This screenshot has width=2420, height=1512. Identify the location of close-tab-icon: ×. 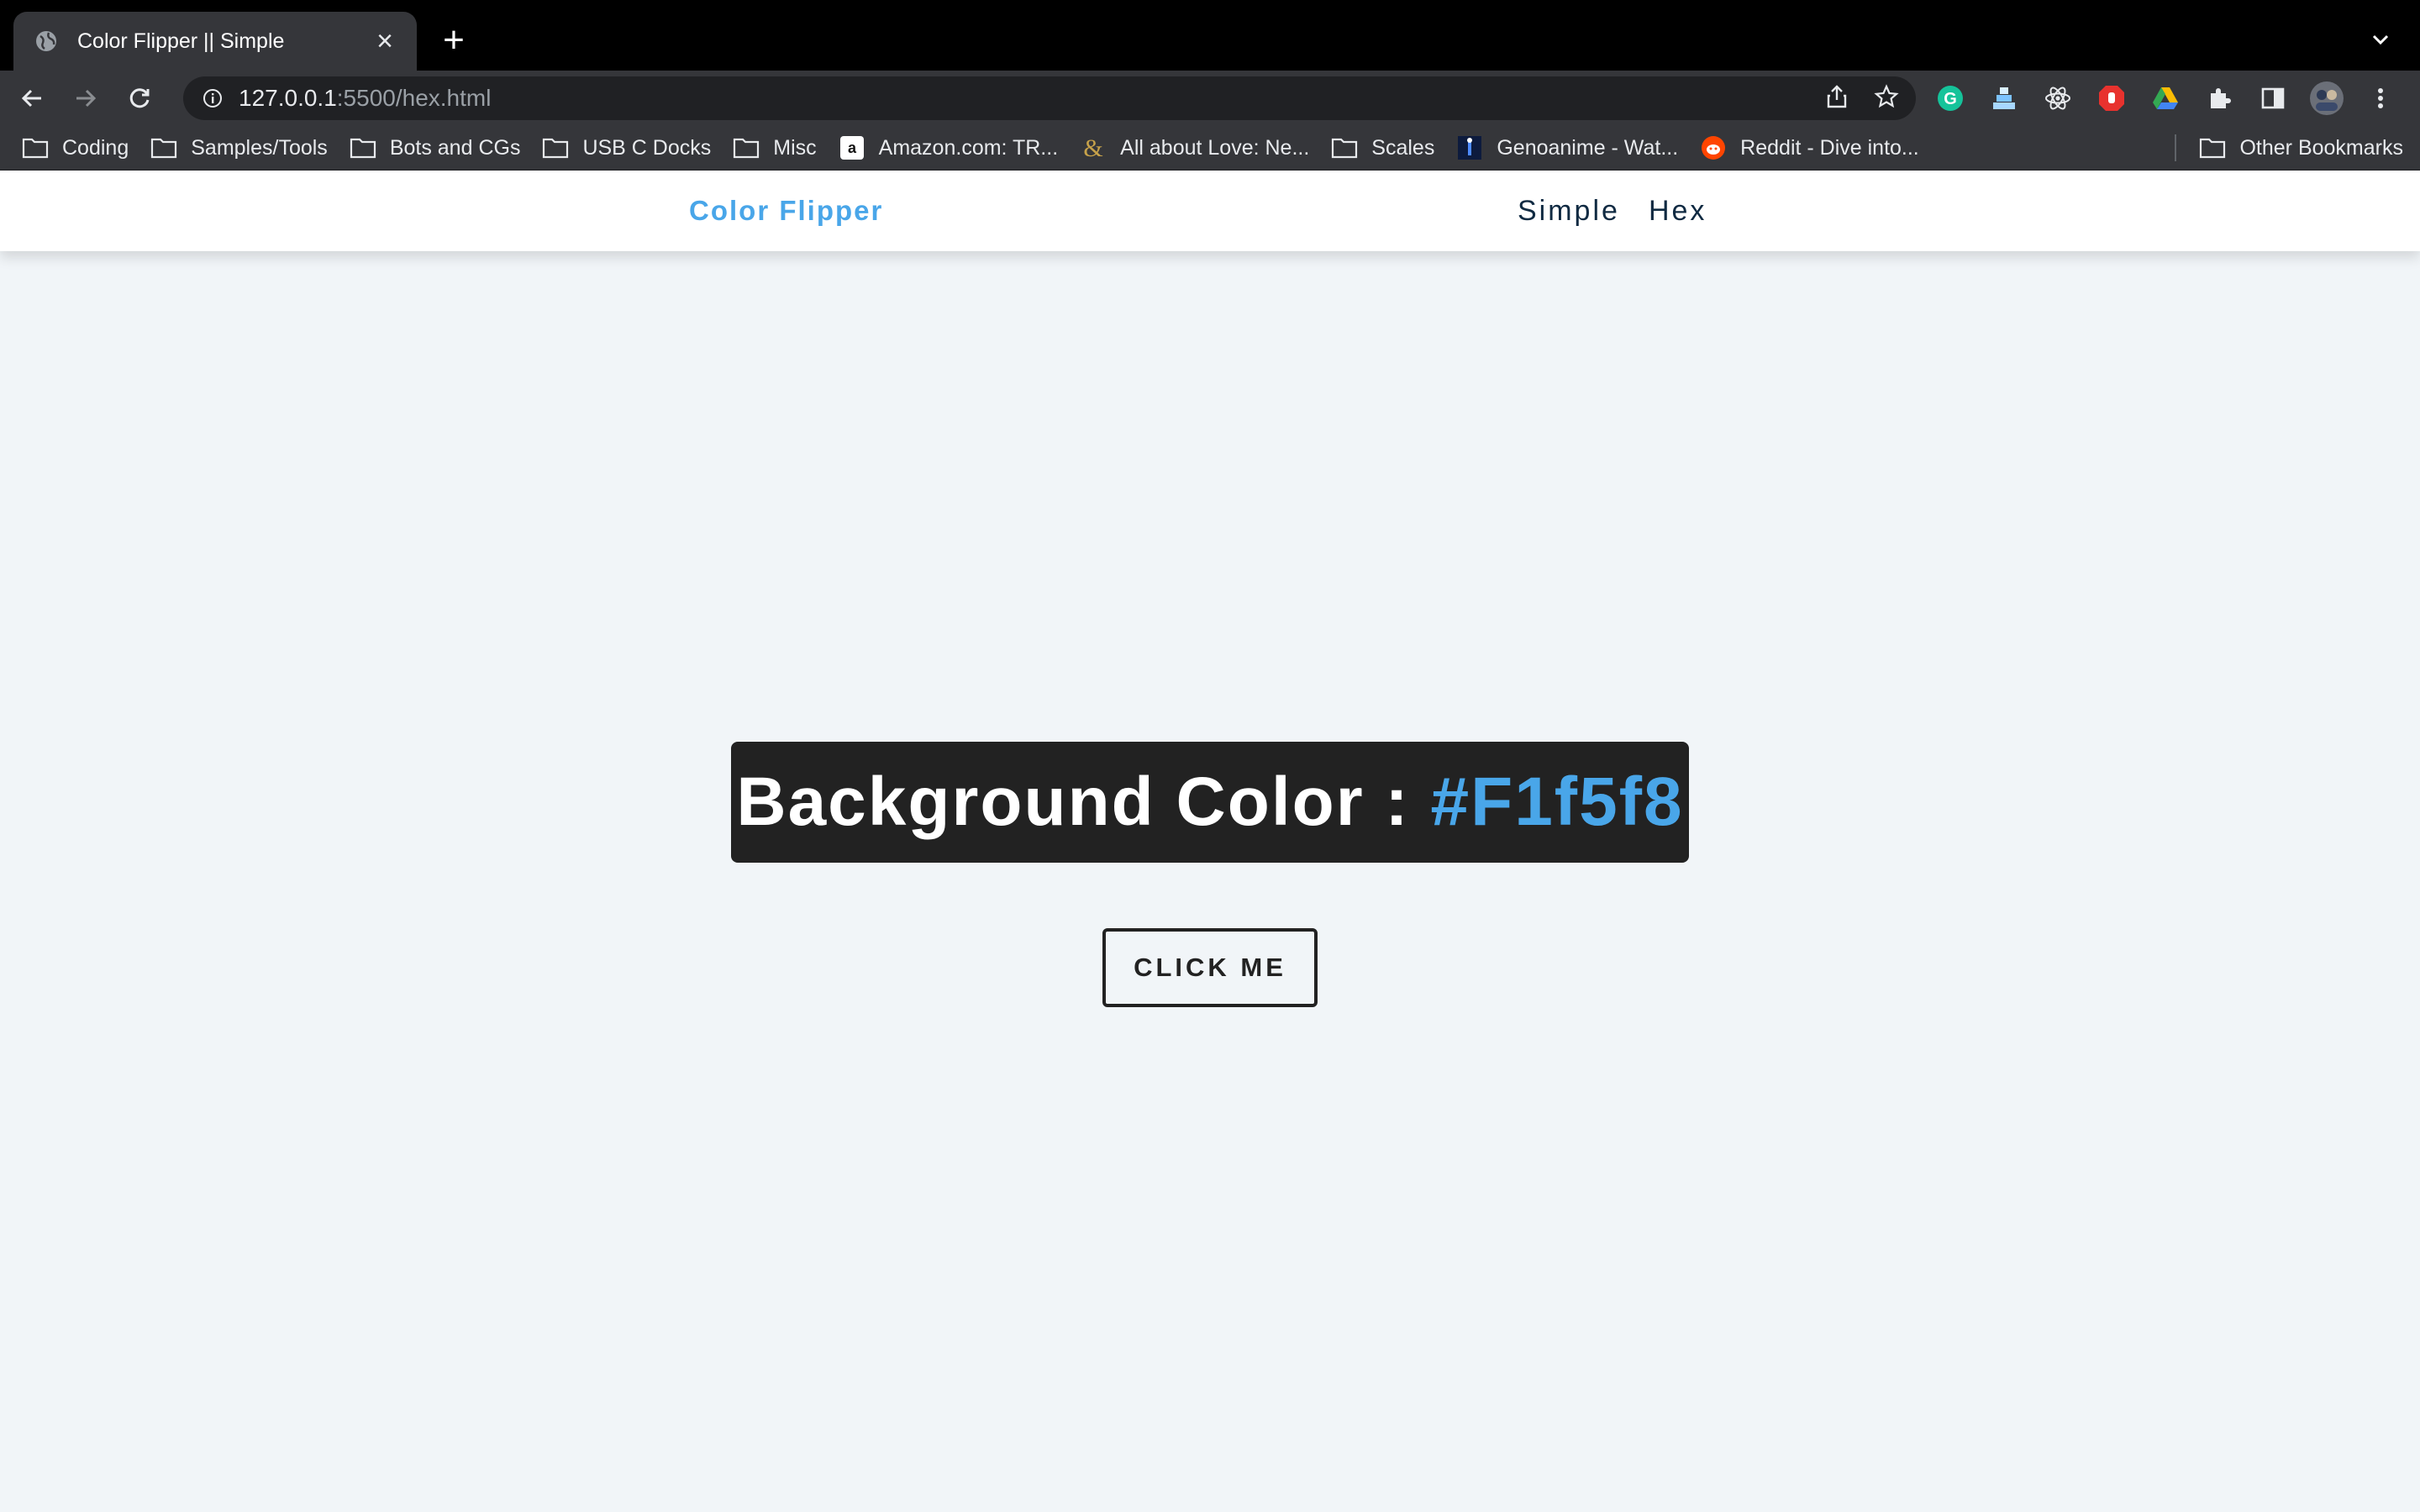
(385, 41).